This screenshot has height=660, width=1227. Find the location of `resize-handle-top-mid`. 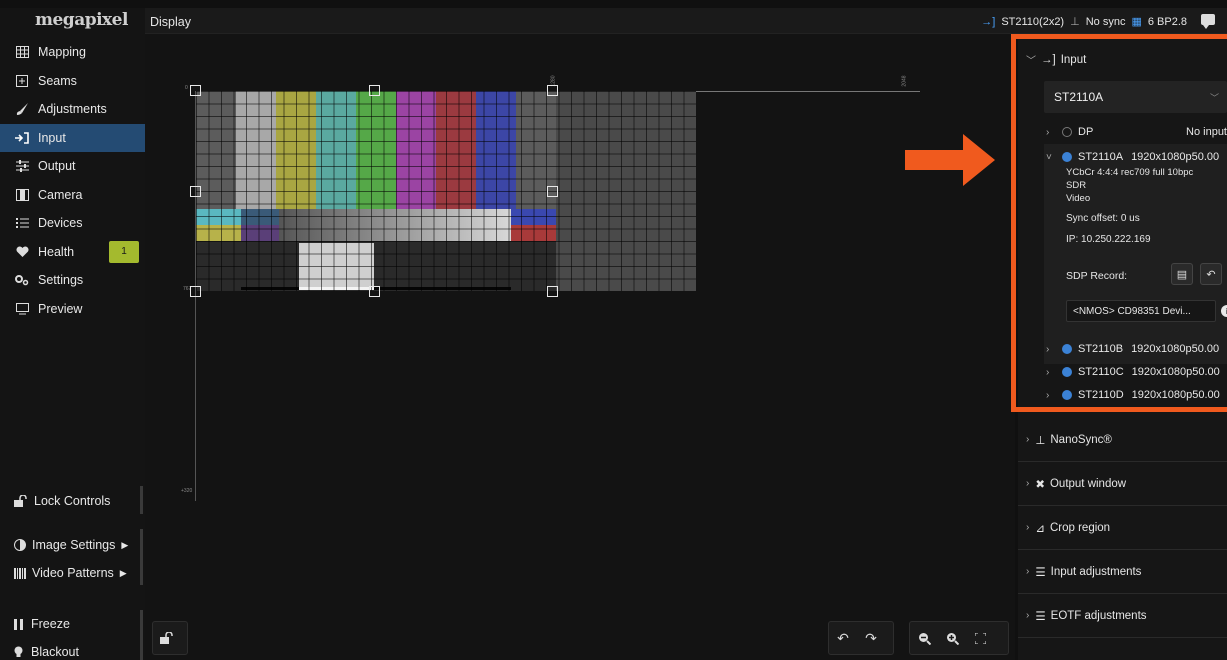

resize-handle-top-mid is located at coordinates (374, 90).